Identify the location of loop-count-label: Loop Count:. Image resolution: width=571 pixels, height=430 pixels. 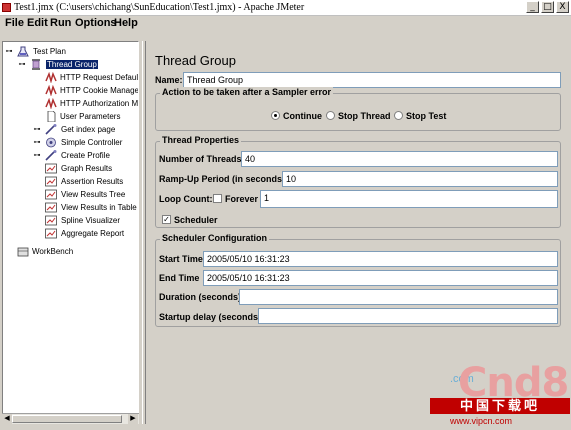
(186, 199).